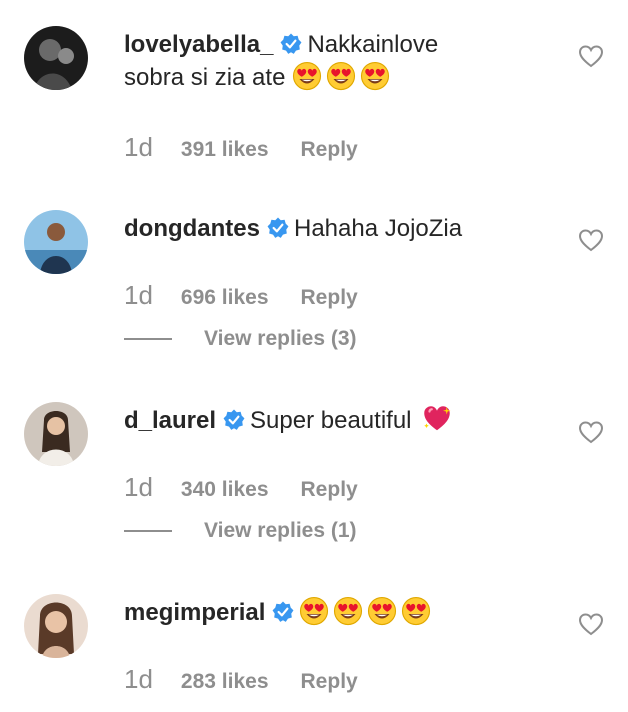 Image resolution: width=628 pixels, height=712 pixels. I want to click on comment-text: Super beautiful, so click(331, 420).